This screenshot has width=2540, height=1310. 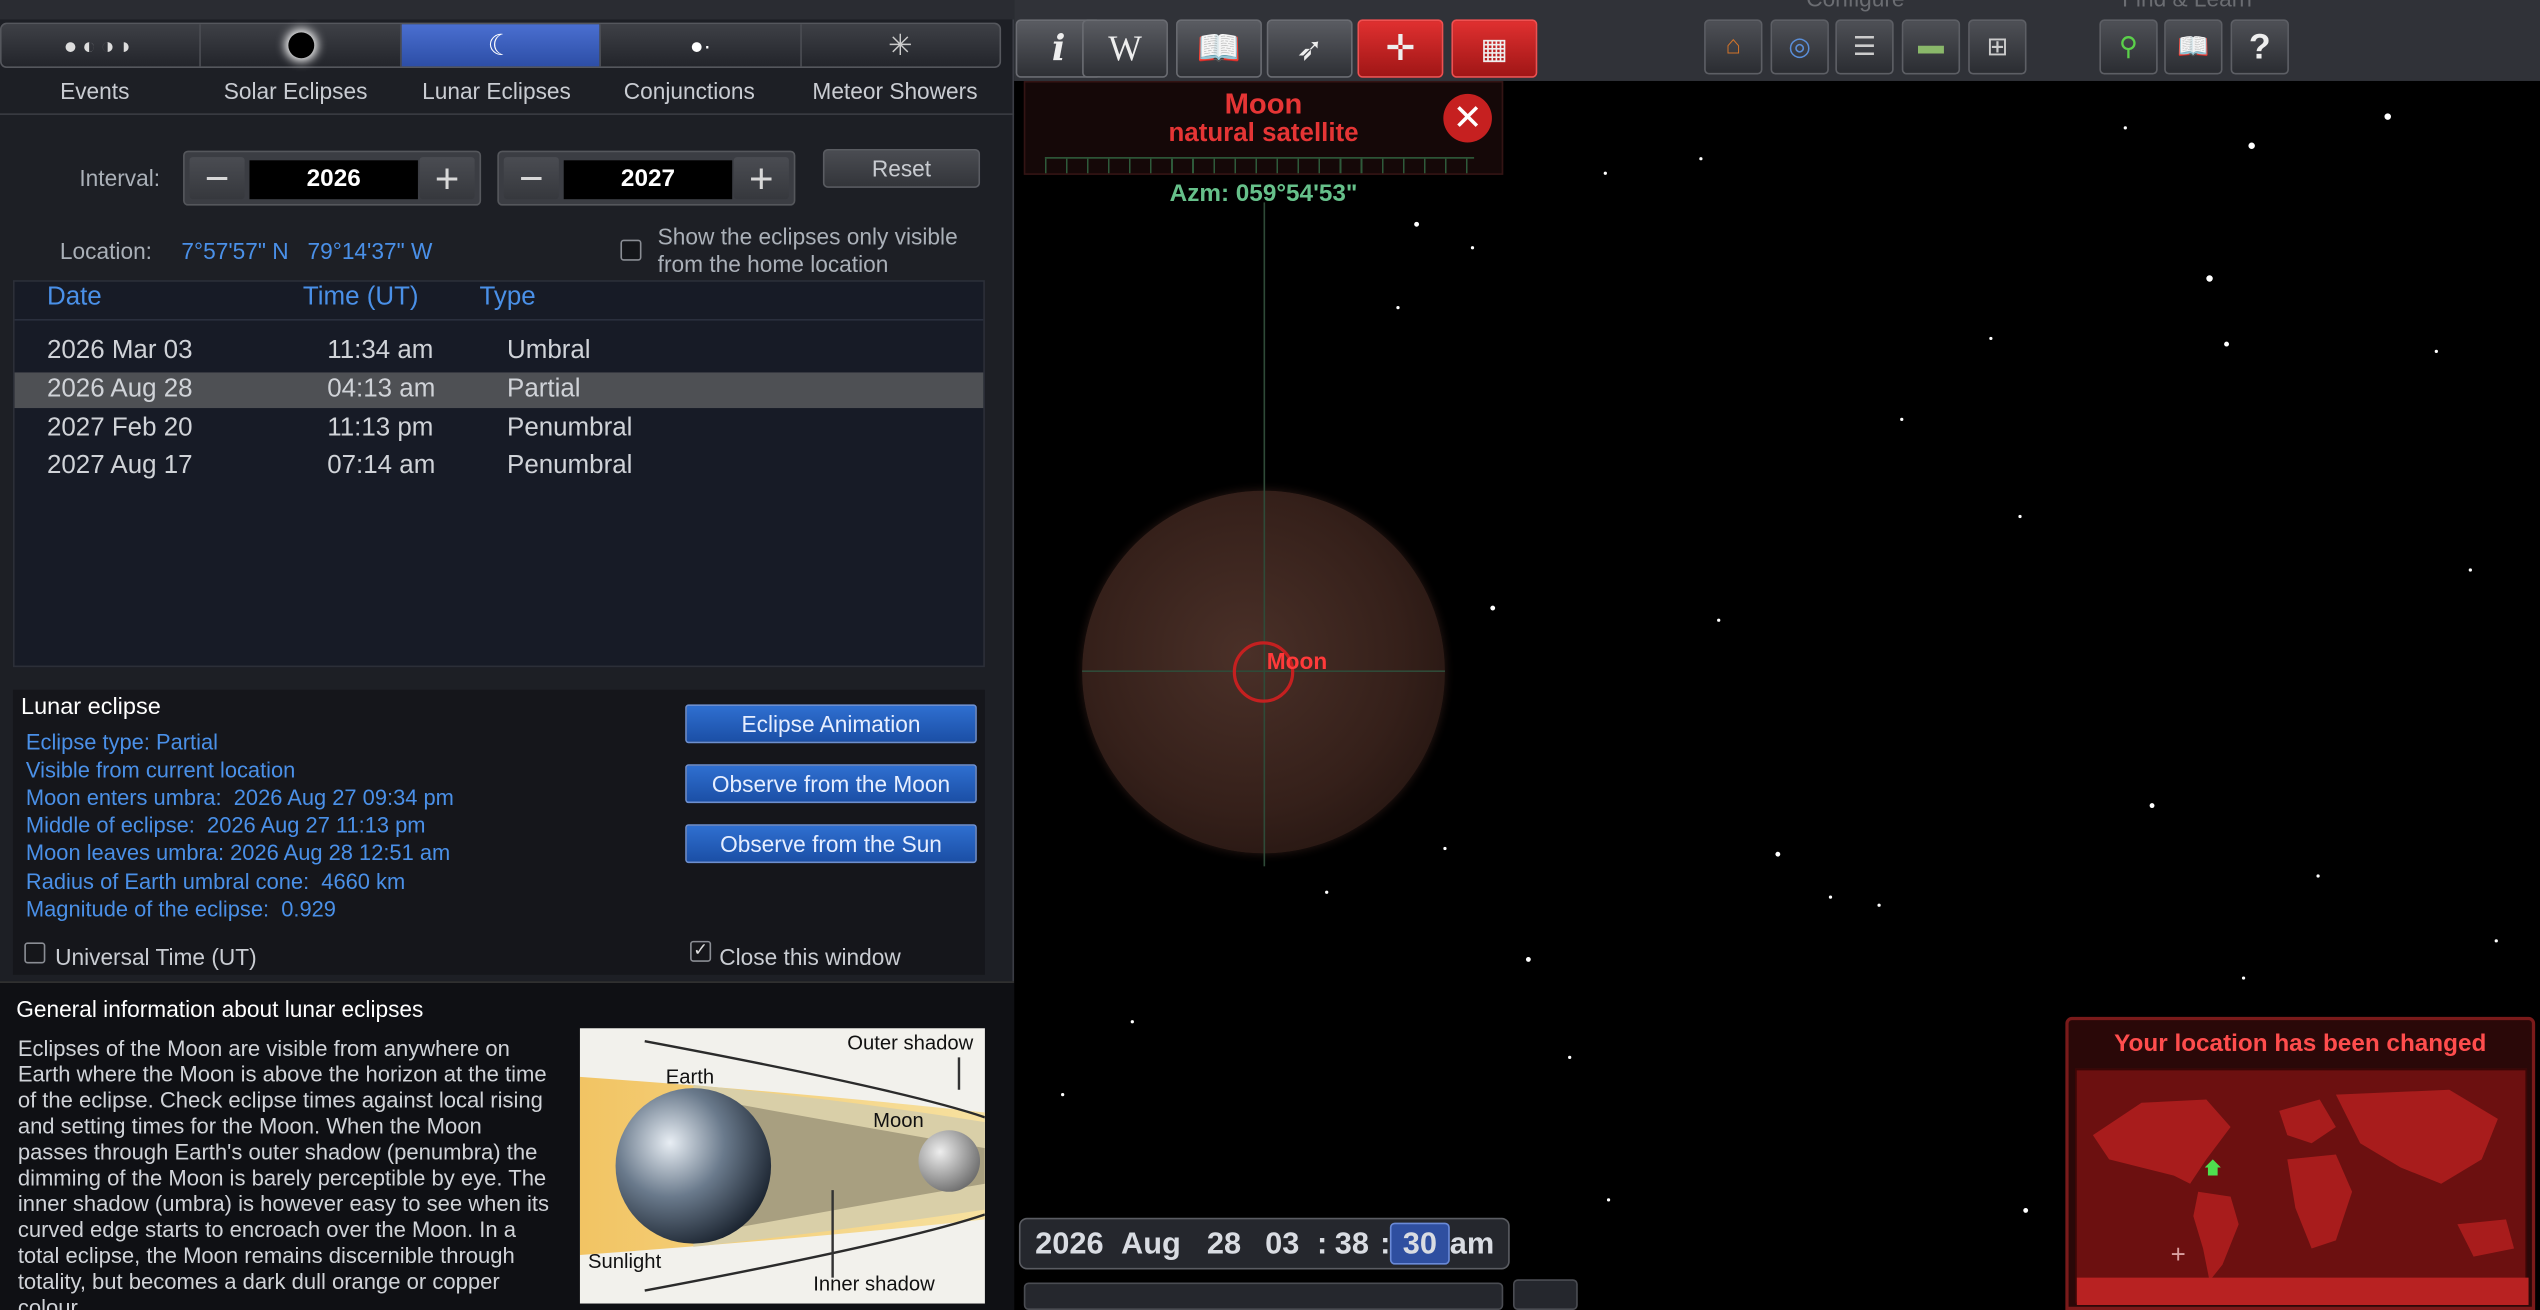 I want to click on detail-eclipse-type: Eclipse type: Partial, so click(x=121, y=742).